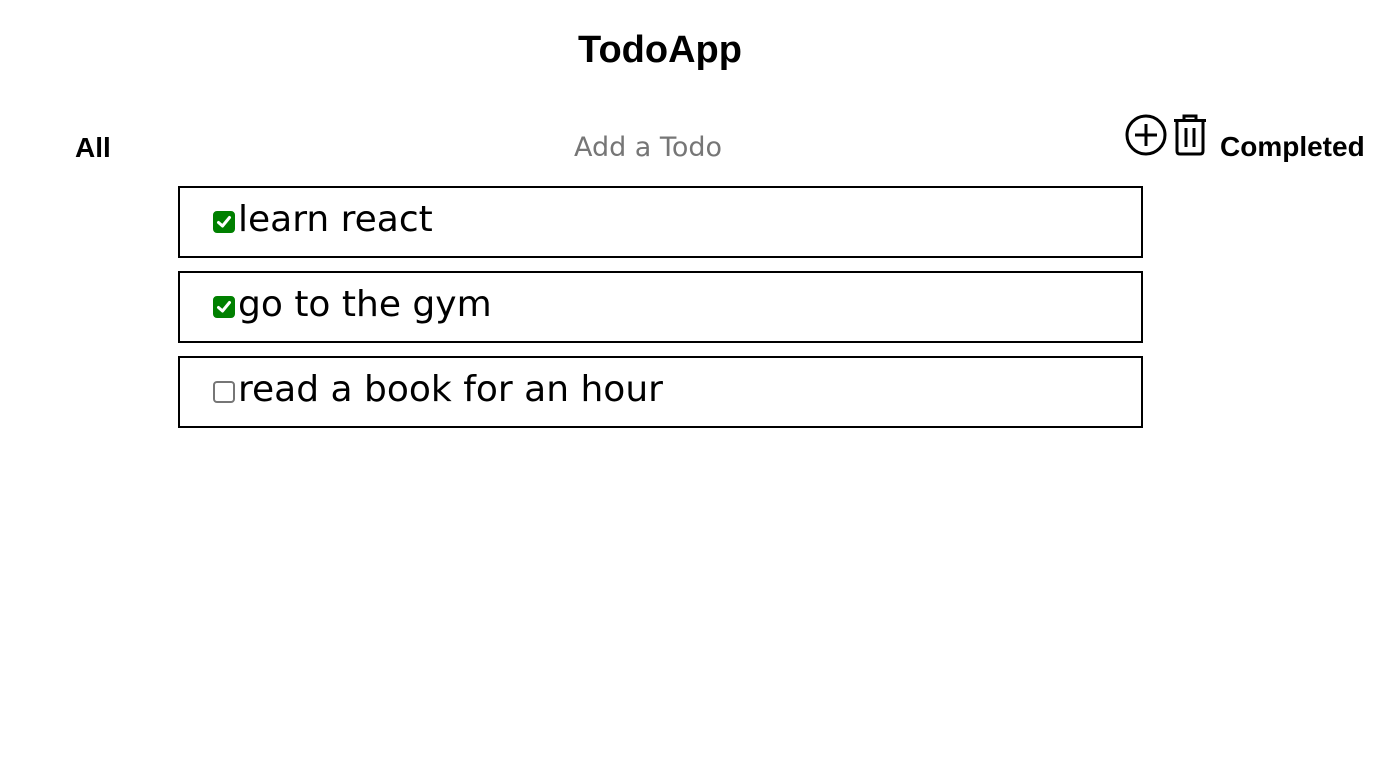 This screenshot has width=1391, height=783. What do you see at coordinates (660, 50) in the screenshot?
I see `app-title: TodoApp` at bounding box center [660, 50].